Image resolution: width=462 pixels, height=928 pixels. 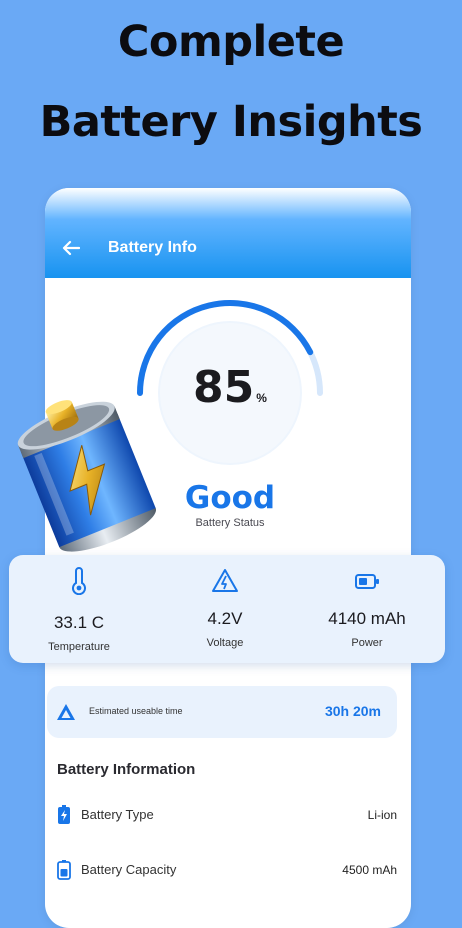 What do you see at coordinates (230, 498) in the screenshot?
I see `battery-status-value: Good` at bounding box center [230, 498].